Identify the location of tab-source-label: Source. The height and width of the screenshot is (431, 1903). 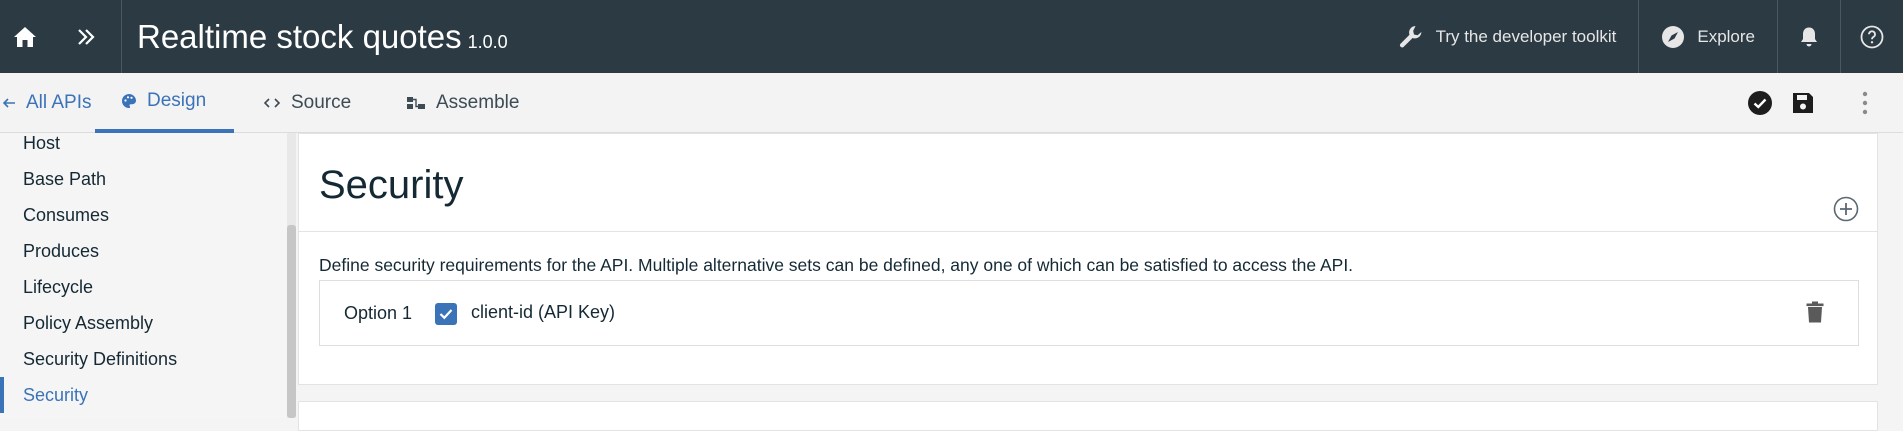
(321, 102).